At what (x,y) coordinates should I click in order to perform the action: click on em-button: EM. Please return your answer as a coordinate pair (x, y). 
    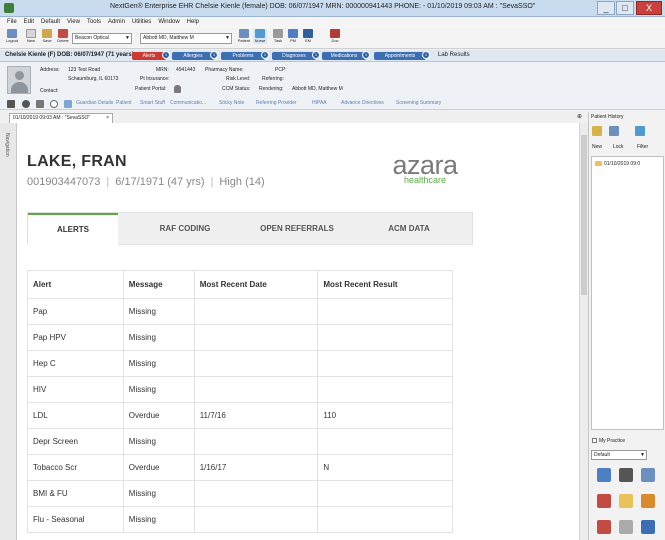
    Looking at the image, I should click on (308, 36).